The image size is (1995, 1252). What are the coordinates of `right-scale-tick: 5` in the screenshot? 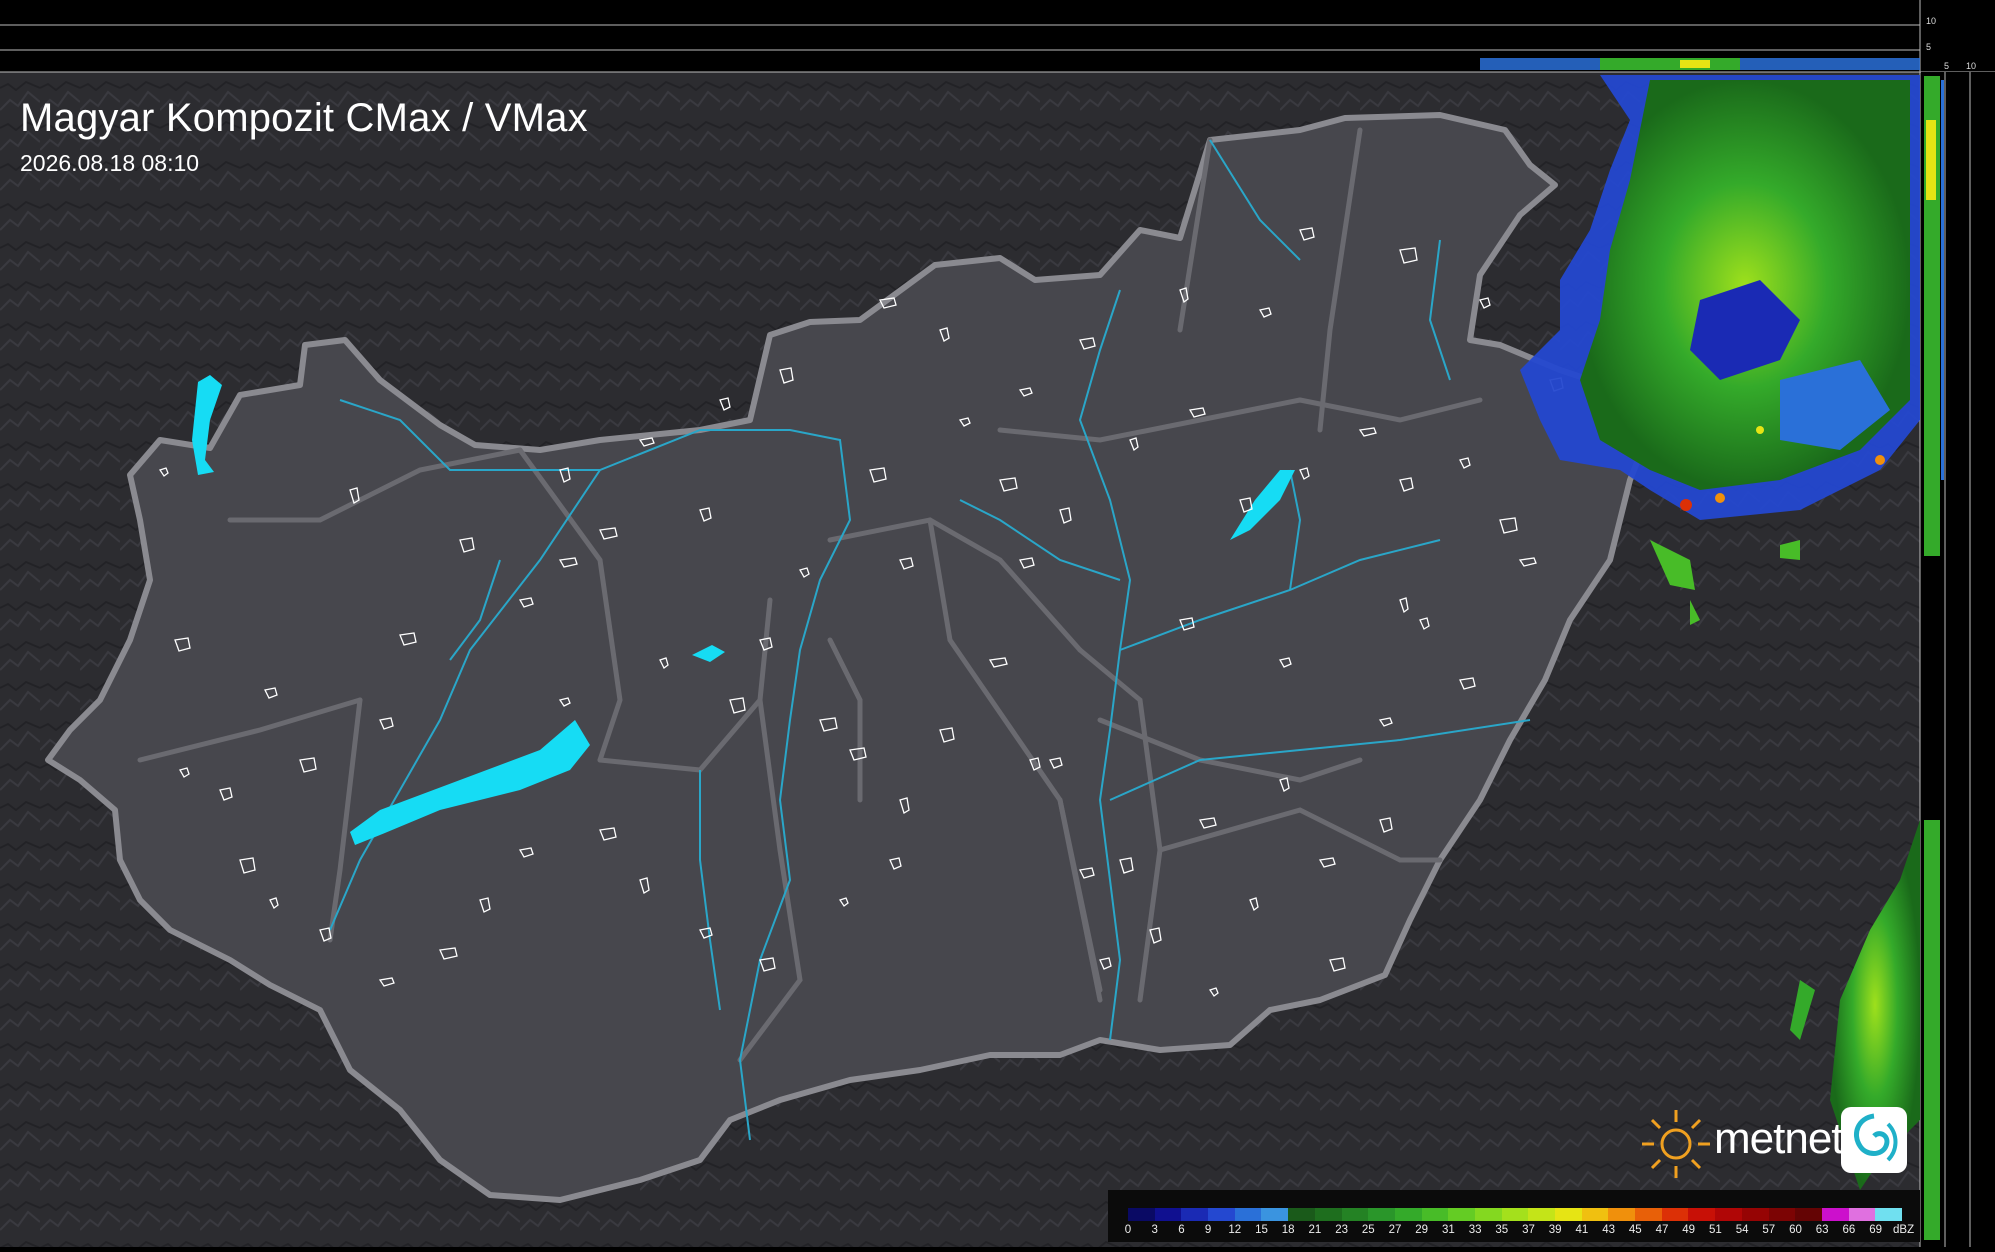 It's located at (1947, 66).